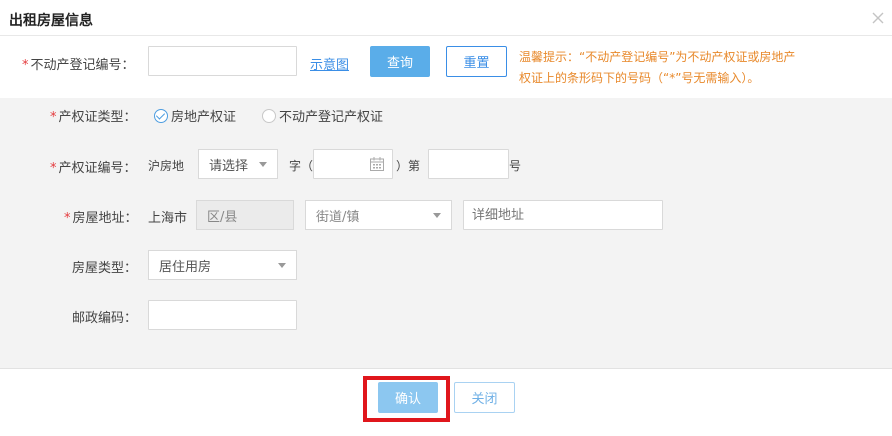 The image size is (892, 436). Describe the element at coordinates (378, 215) in the screenshot. I see `street-select: 街道/镇` at that location.